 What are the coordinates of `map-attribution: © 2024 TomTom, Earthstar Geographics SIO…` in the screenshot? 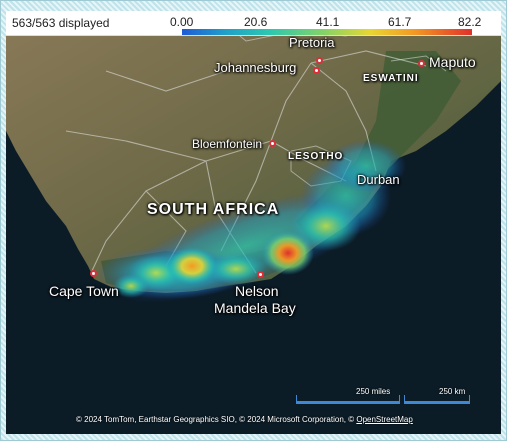 It's located at (244, 419).